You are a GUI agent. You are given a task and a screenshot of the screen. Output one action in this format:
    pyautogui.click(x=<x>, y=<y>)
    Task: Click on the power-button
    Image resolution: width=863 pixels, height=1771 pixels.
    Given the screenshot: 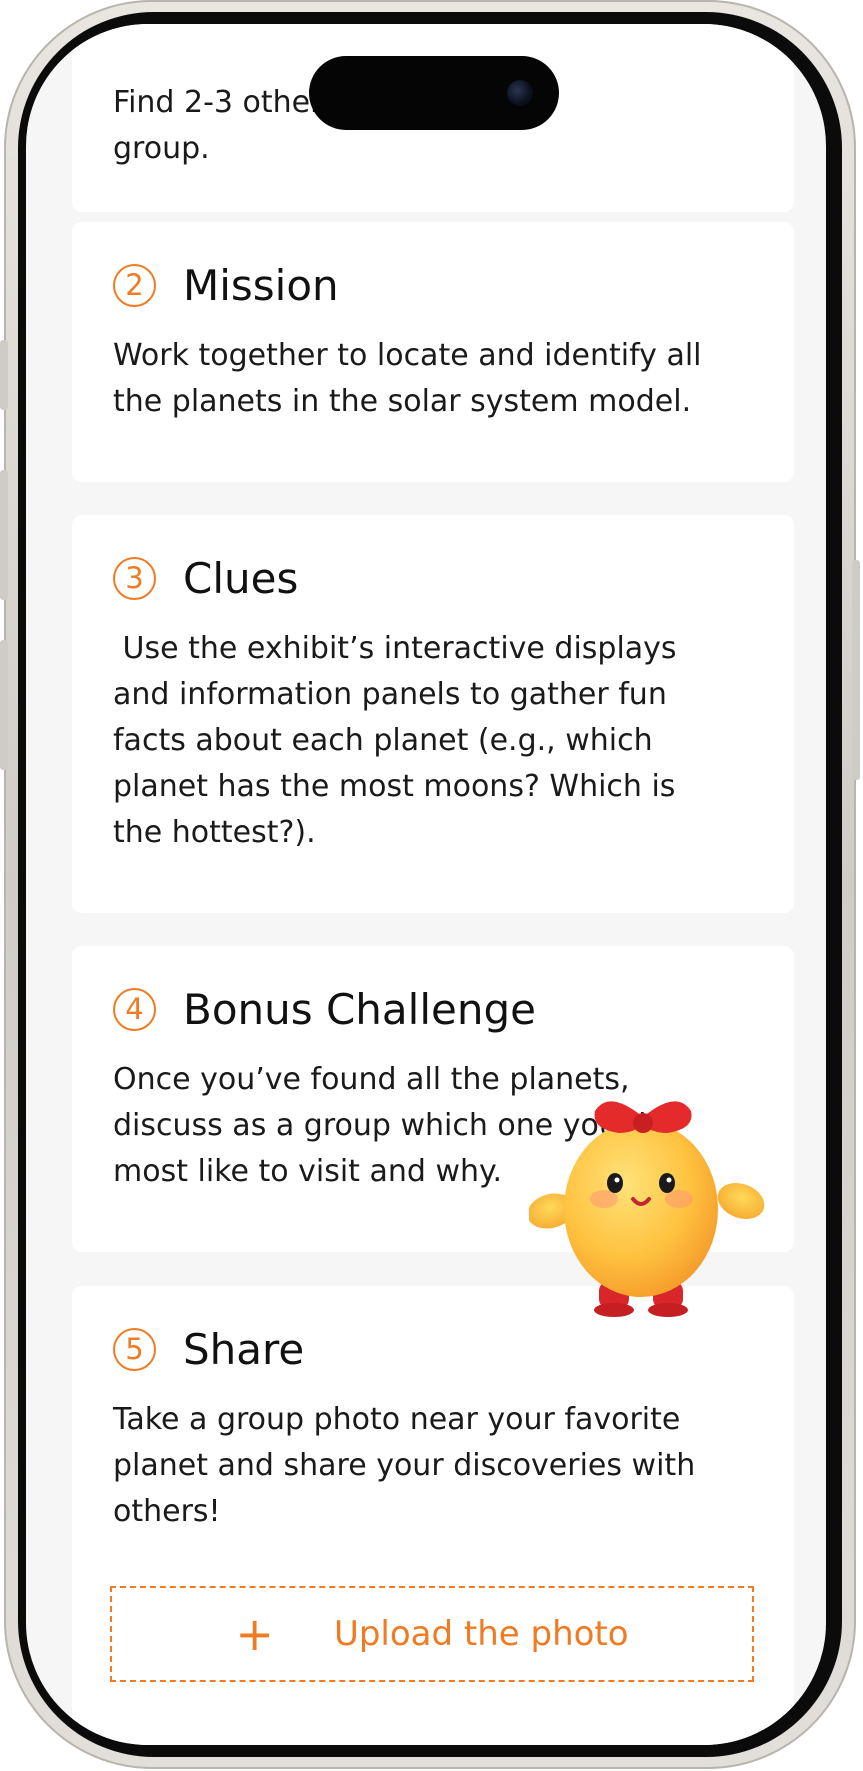 What is the action you would take?
    pyautogui.click(x=856, y=670)
    